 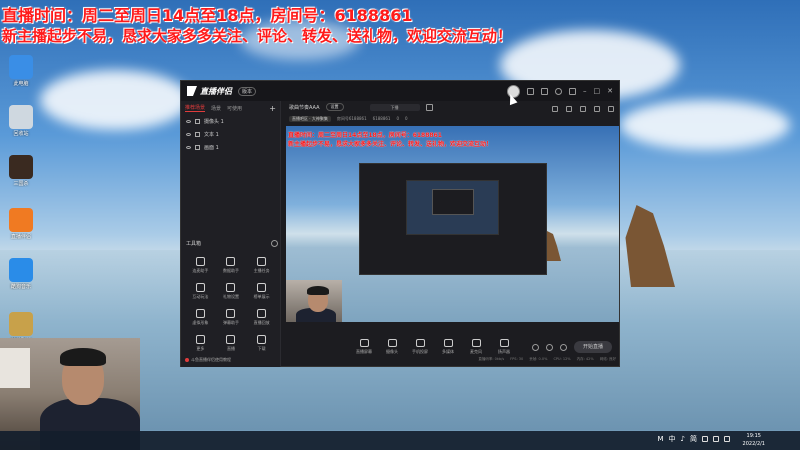 What do you see at coordinates (683, 439) in the screenshot?
I see `tray-music: ♪` at bounding box center [683, 439].